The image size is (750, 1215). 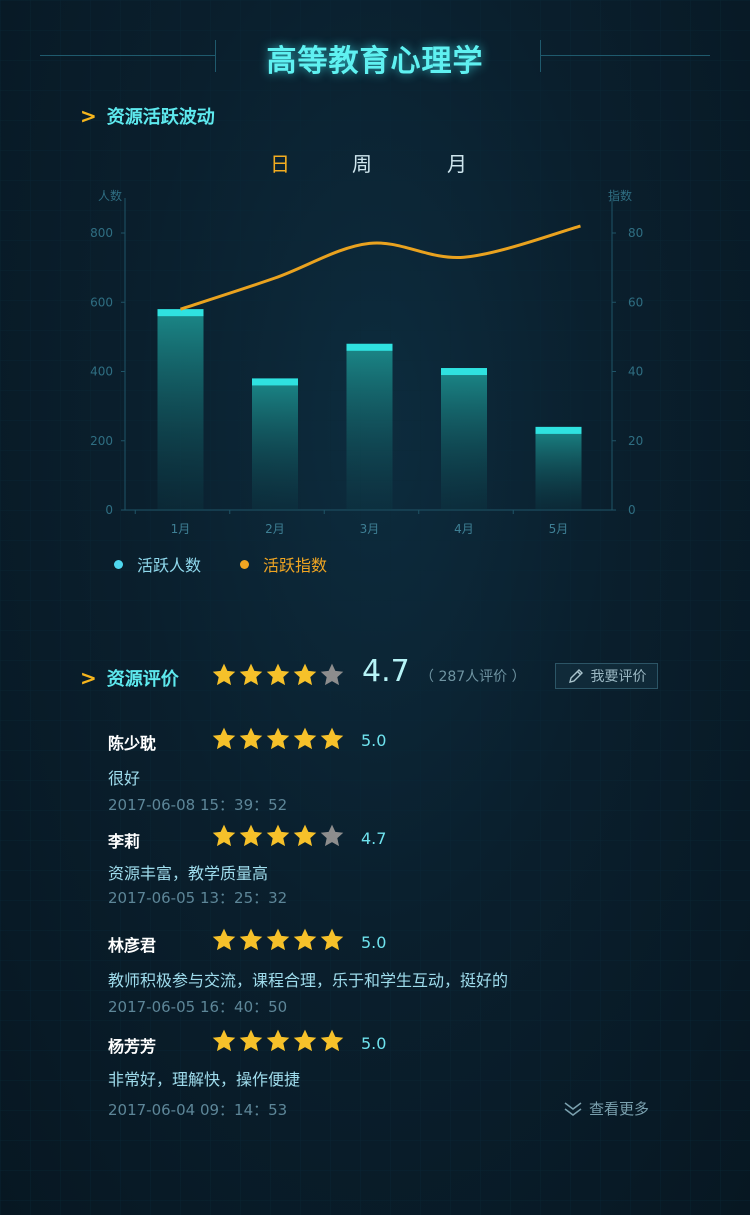 What do you see at coordinates (375, 61) in the screenshot?
I see `page-title: 高等教育心理学` at bounding box center [375, 61].